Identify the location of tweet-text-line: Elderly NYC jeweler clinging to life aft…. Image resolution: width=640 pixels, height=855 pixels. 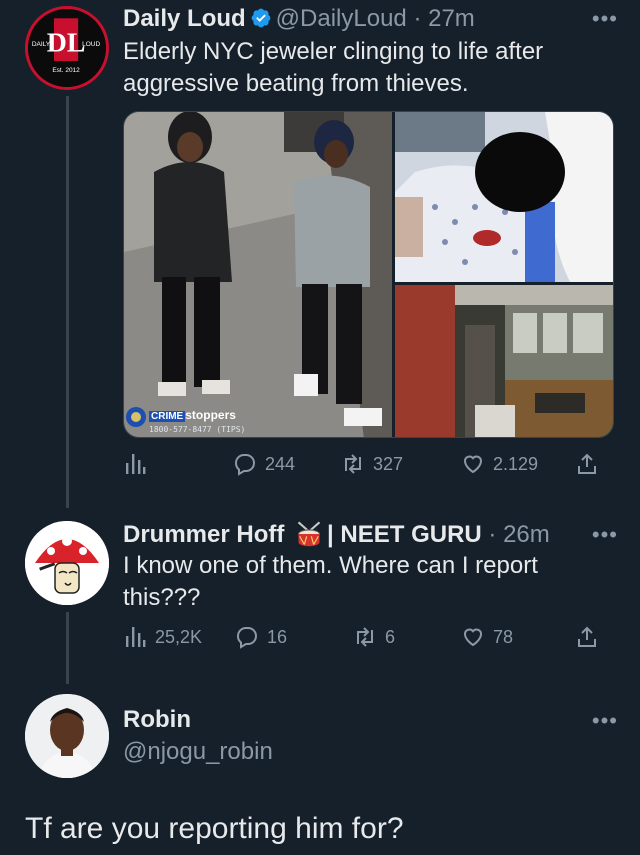
(333, 51).